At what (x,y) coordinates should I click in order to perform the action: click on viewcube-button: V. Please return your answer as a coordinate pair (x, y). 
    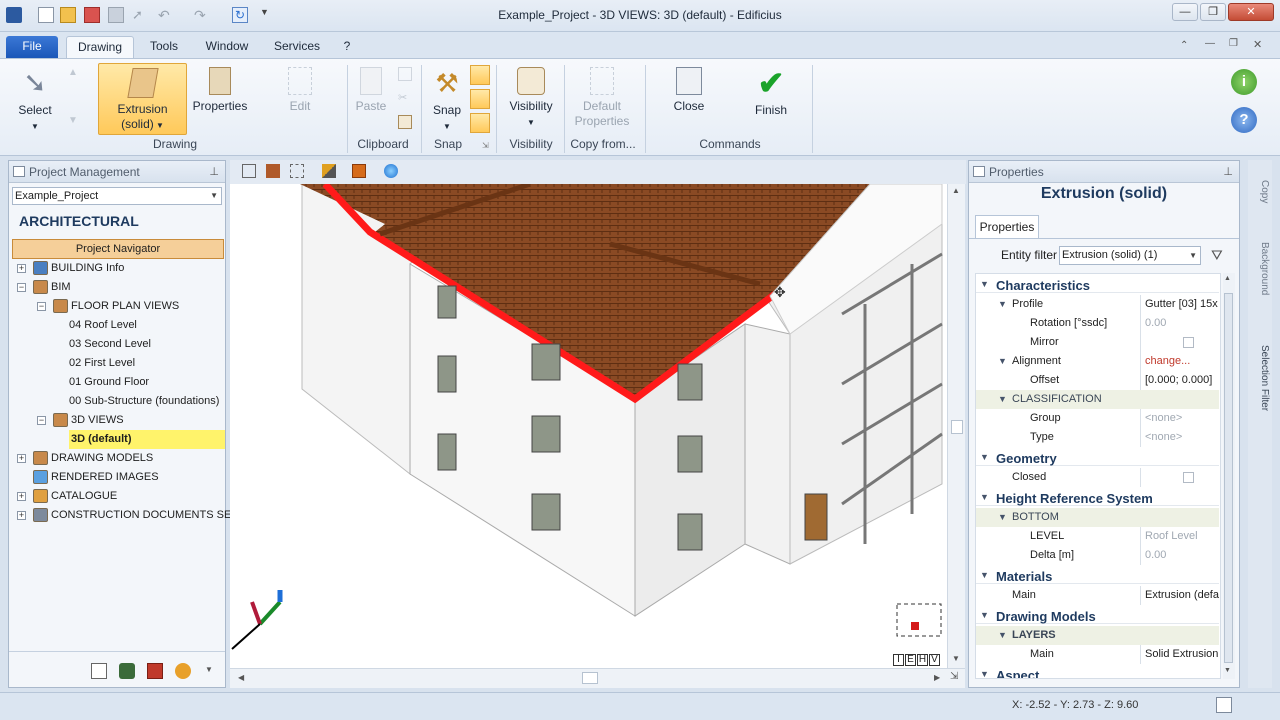
    Looking at the image, I should click on (934, 660).